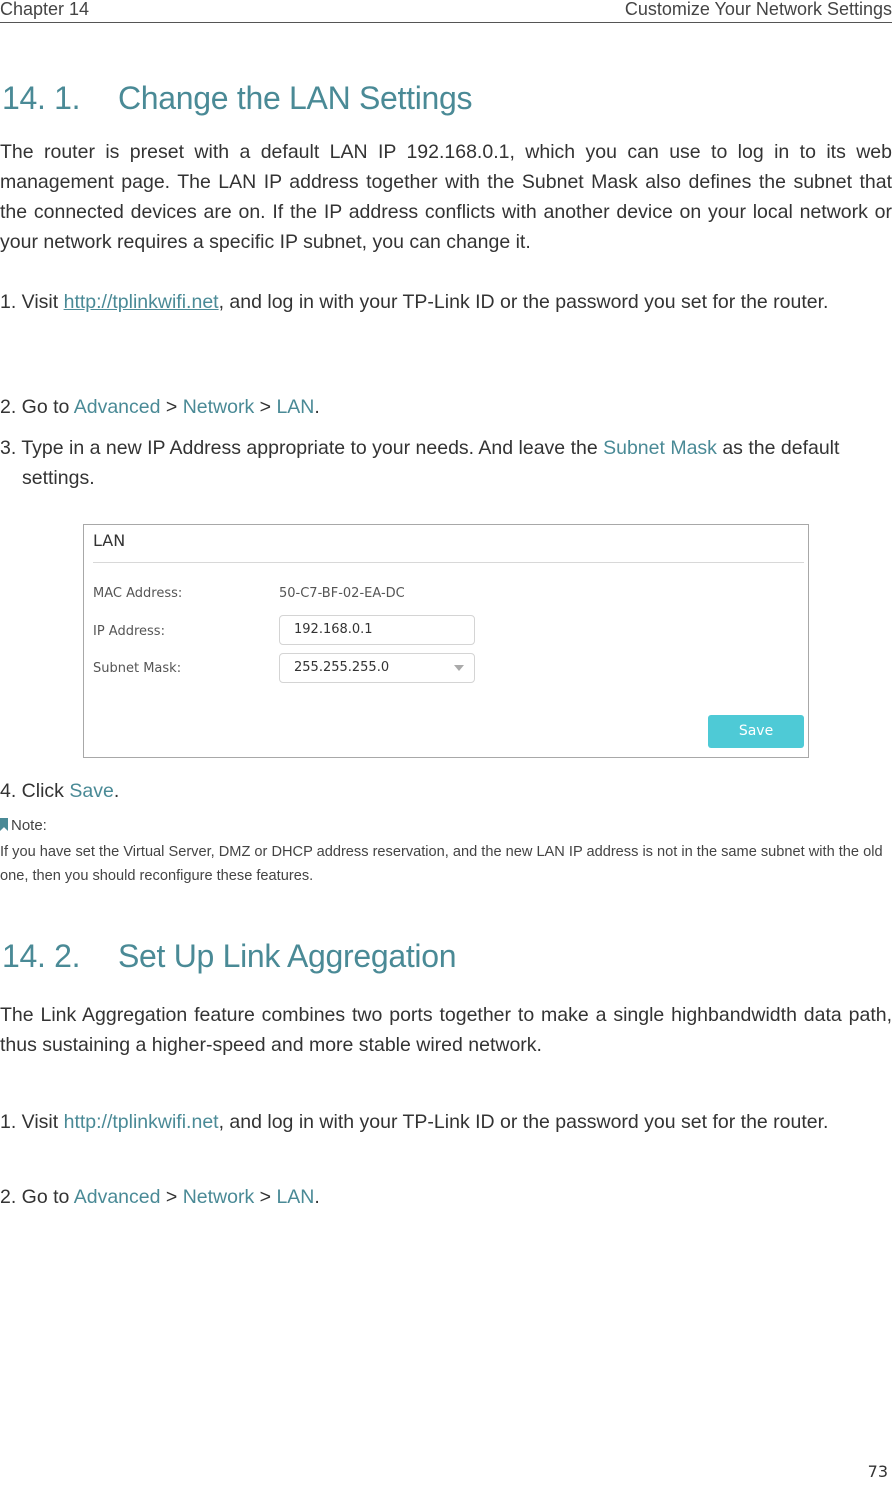 The height and width of the screenshot is (1485, 892). I want to click on step-text: 4. Click, so click(35, 791).